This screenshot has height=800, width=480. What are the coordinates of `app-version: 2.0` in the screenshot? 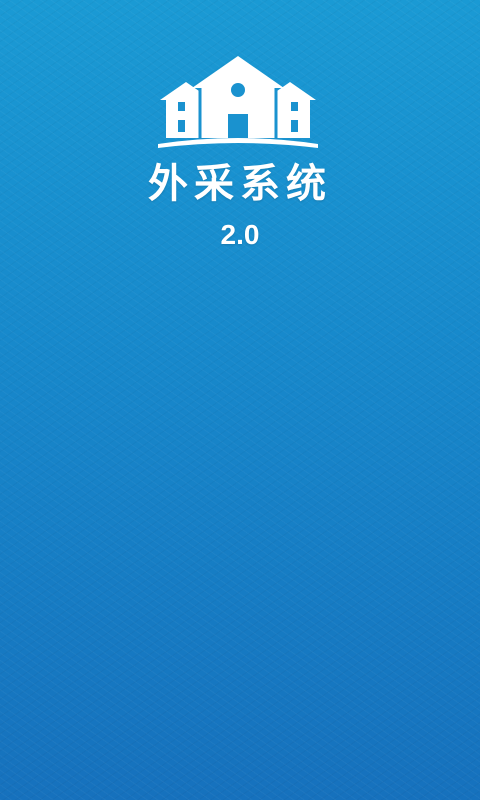 It's located at (240, 234).